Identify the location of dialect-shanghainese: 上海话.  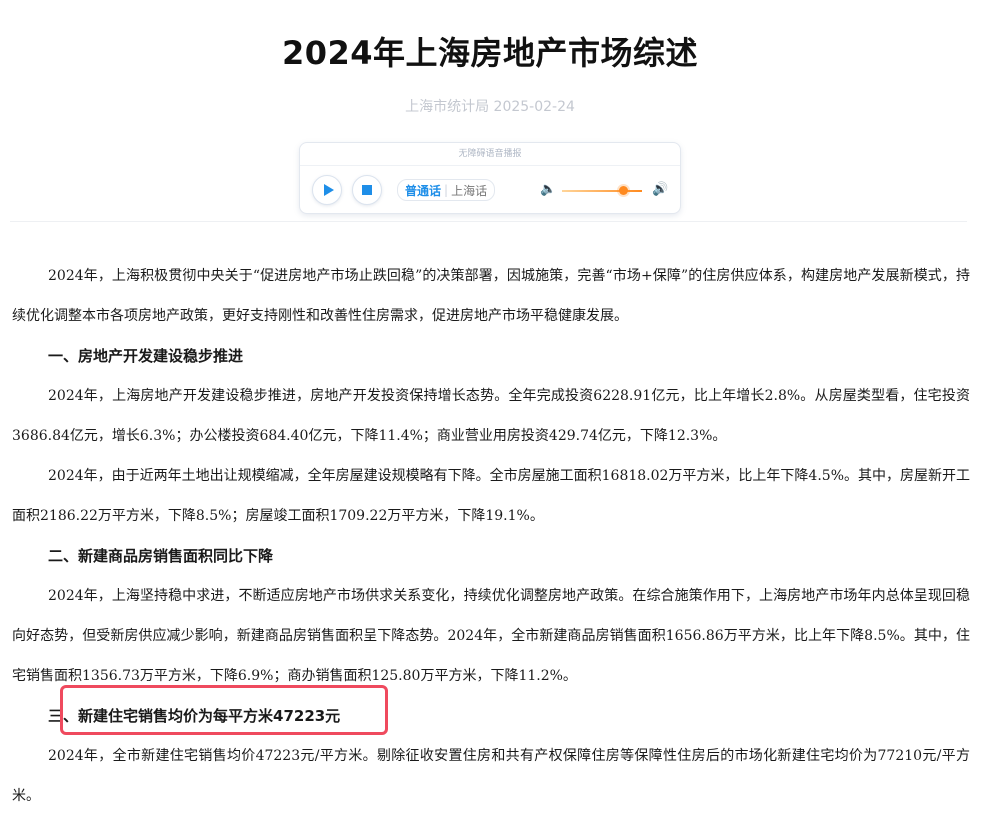
(469, 190).